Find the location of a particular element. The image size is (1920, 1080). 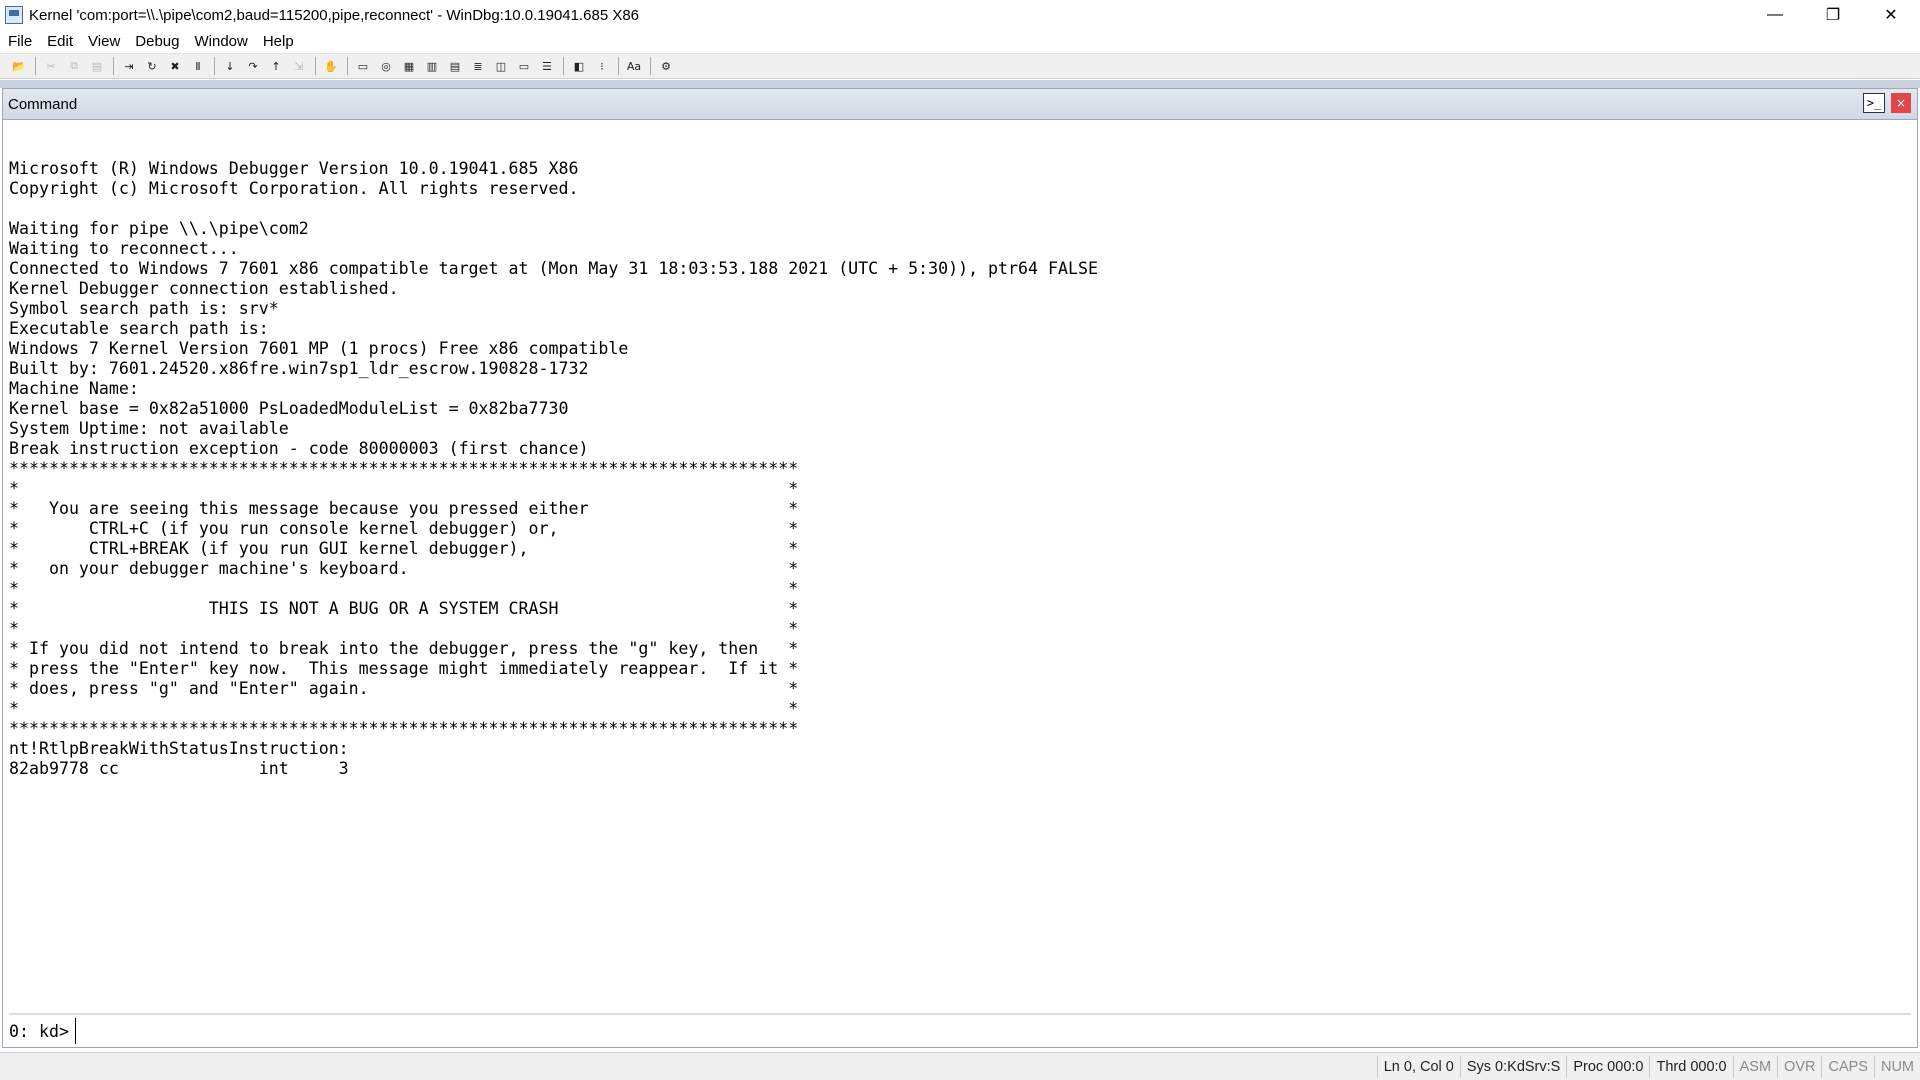

restore-button: ❐ is located at coordinates (1833, 15).